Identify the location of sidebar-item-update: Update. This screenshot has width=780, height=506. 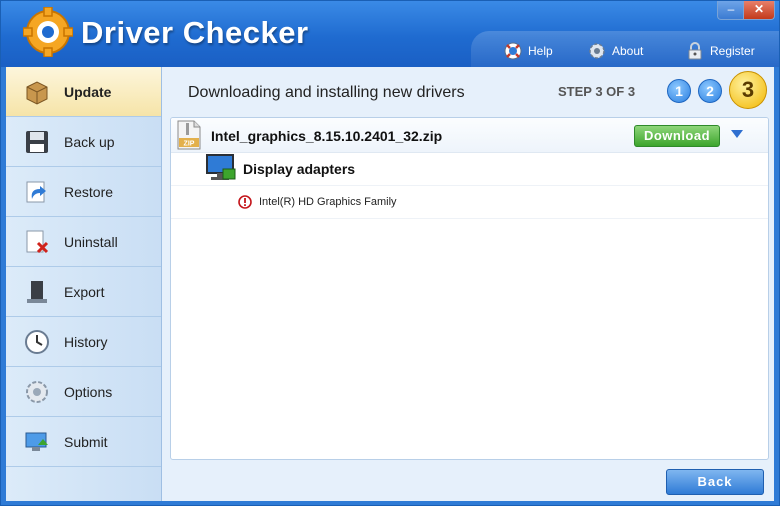
(83, 92).